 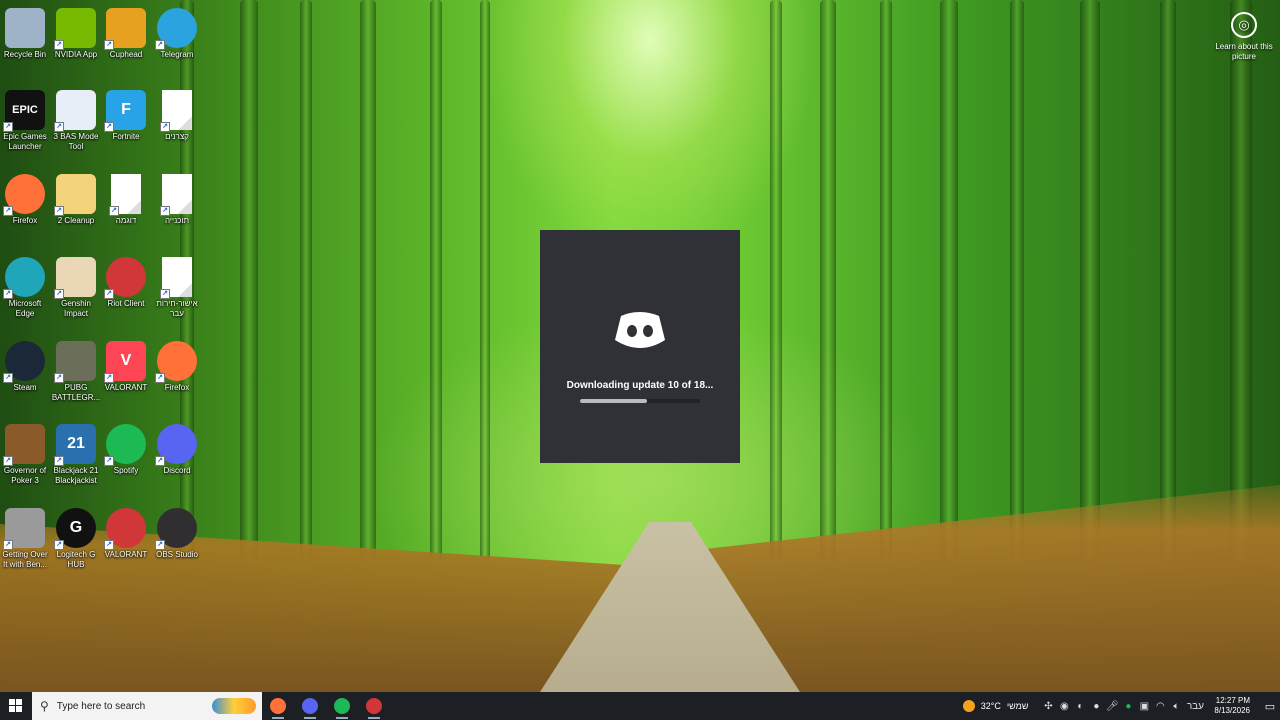 I want to click on clock-date: 8/13/2026, so click(x=1232, y=710).